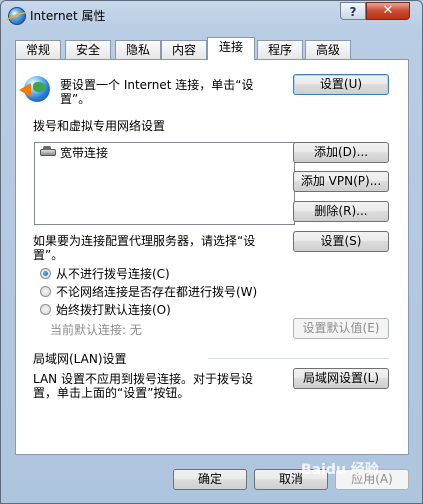 The height and width of the screenshot is (504, 423). What do you see at coordinates (48, 151) in the screenshot?
I see `modem-icon` at bounding box center [48, 151].